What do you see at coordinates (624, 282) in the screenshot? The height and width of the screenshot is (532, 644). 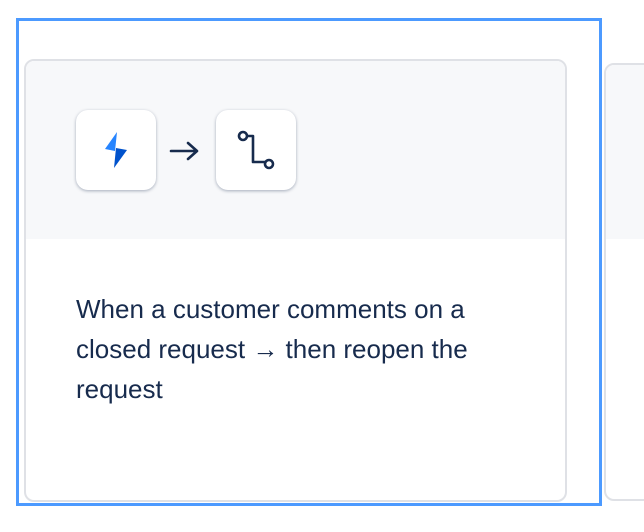 I see `next-automation-rule-card` at bounding box center [624, 282].